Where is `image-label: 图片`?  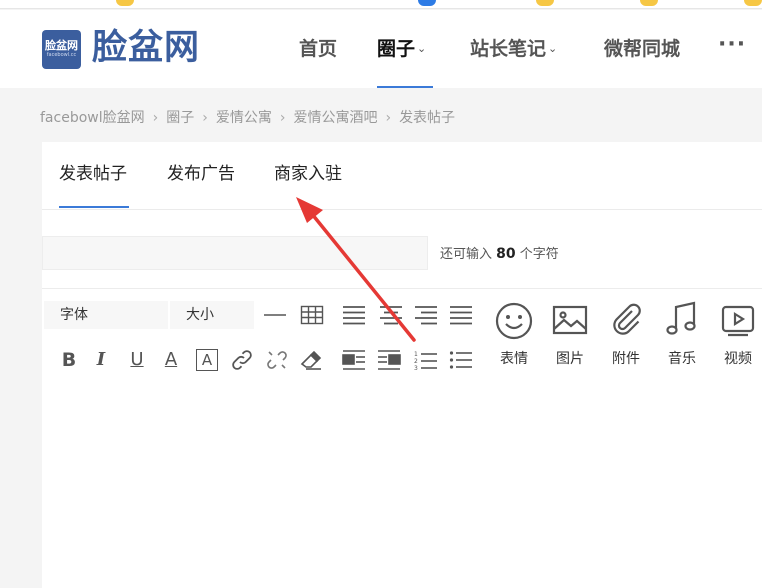
image-label: 图片 is located at coordinates (570, 359).